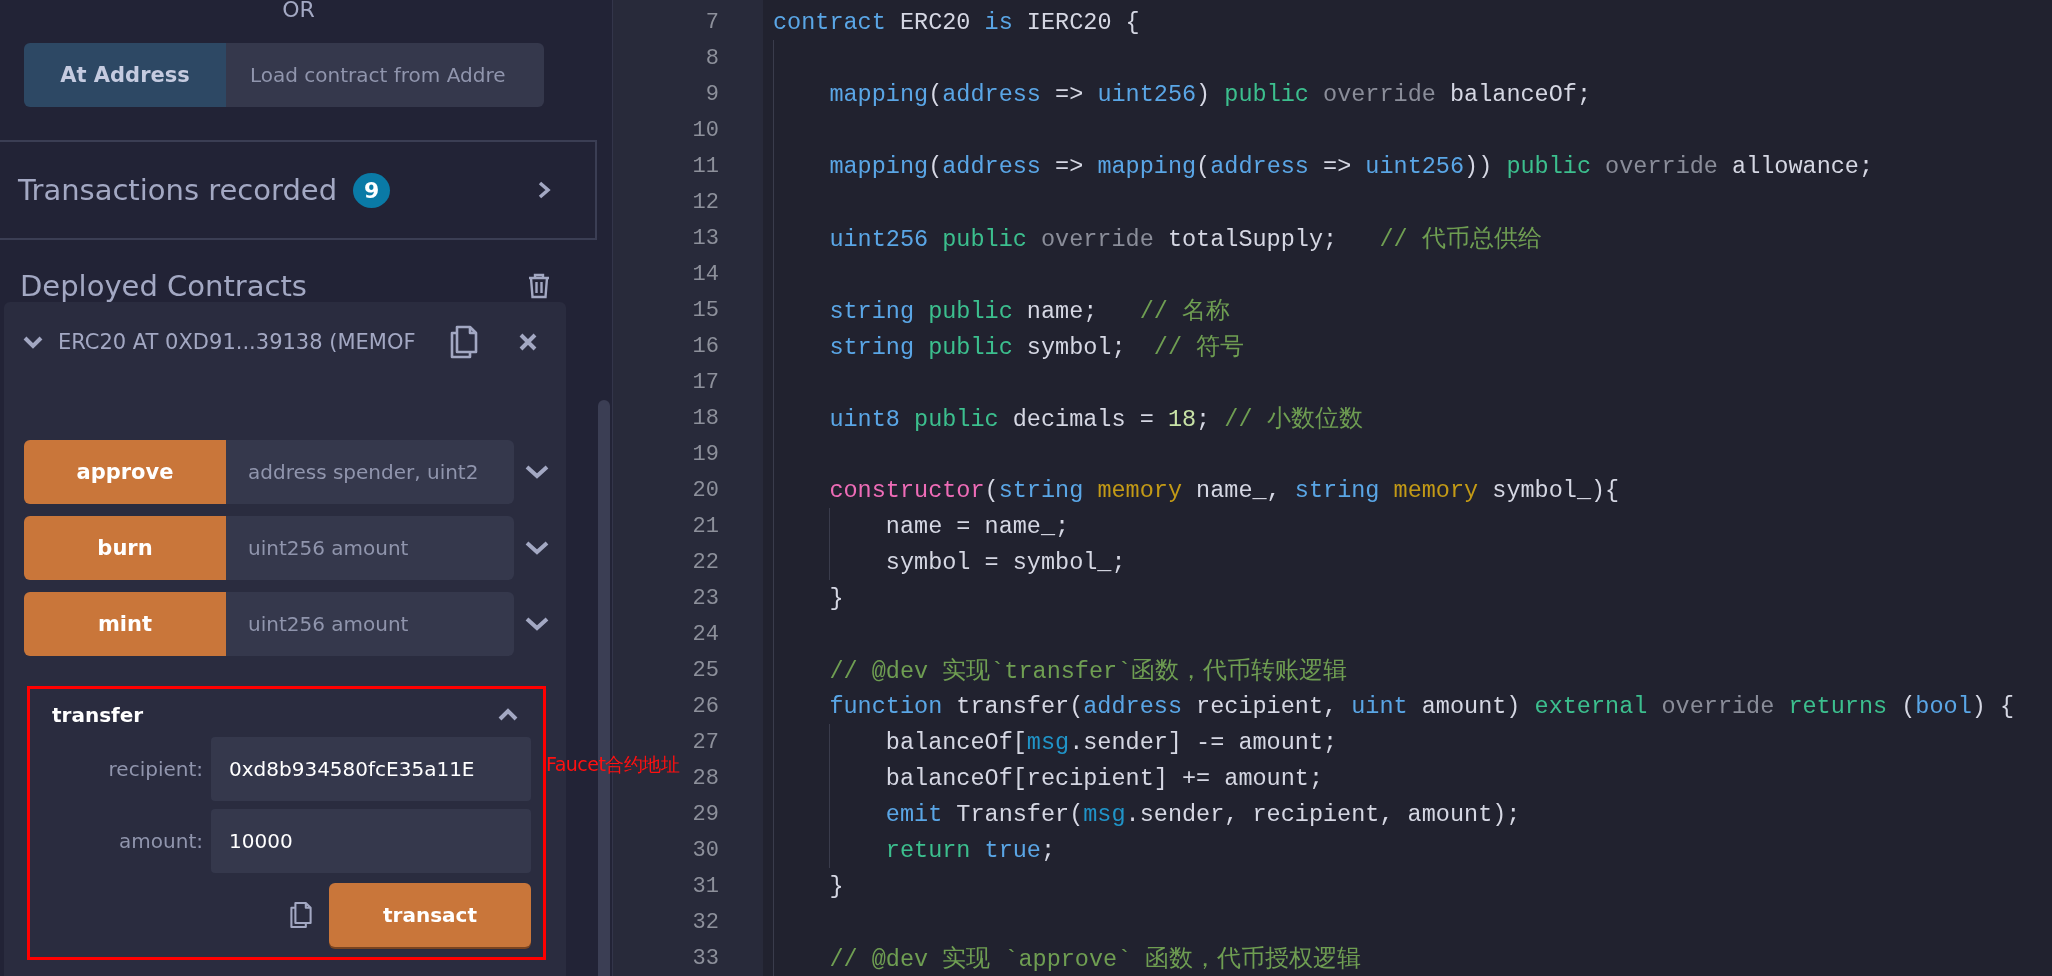  What do you see at coordinates (1095, 959) in the screenshot?
I see `code-line: // @dev 实现 `approve` 函数，代币授权逻辑` at bounding box center [1095, 959].